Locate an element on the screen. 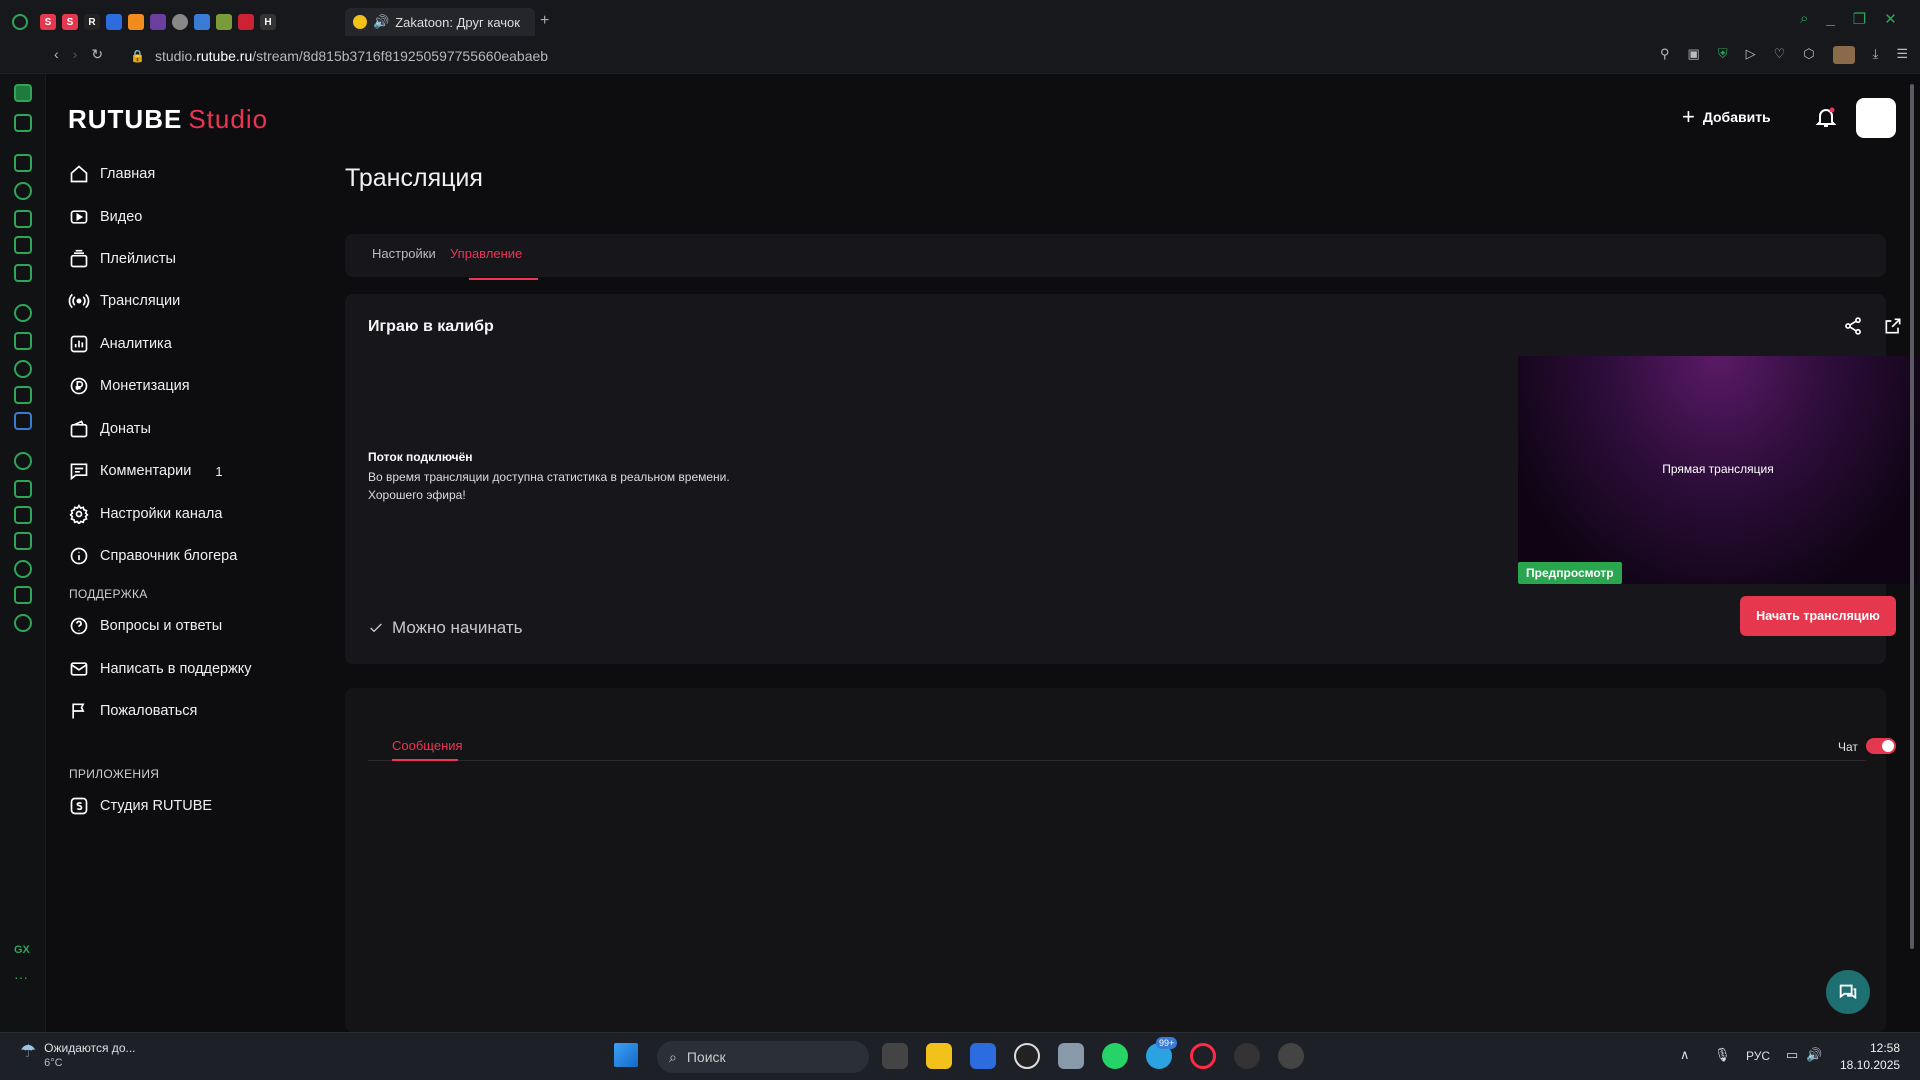 The image size is (1920, 1080). taskbar-search: ⌕ Поиск is located at coordinates (763, 1057).